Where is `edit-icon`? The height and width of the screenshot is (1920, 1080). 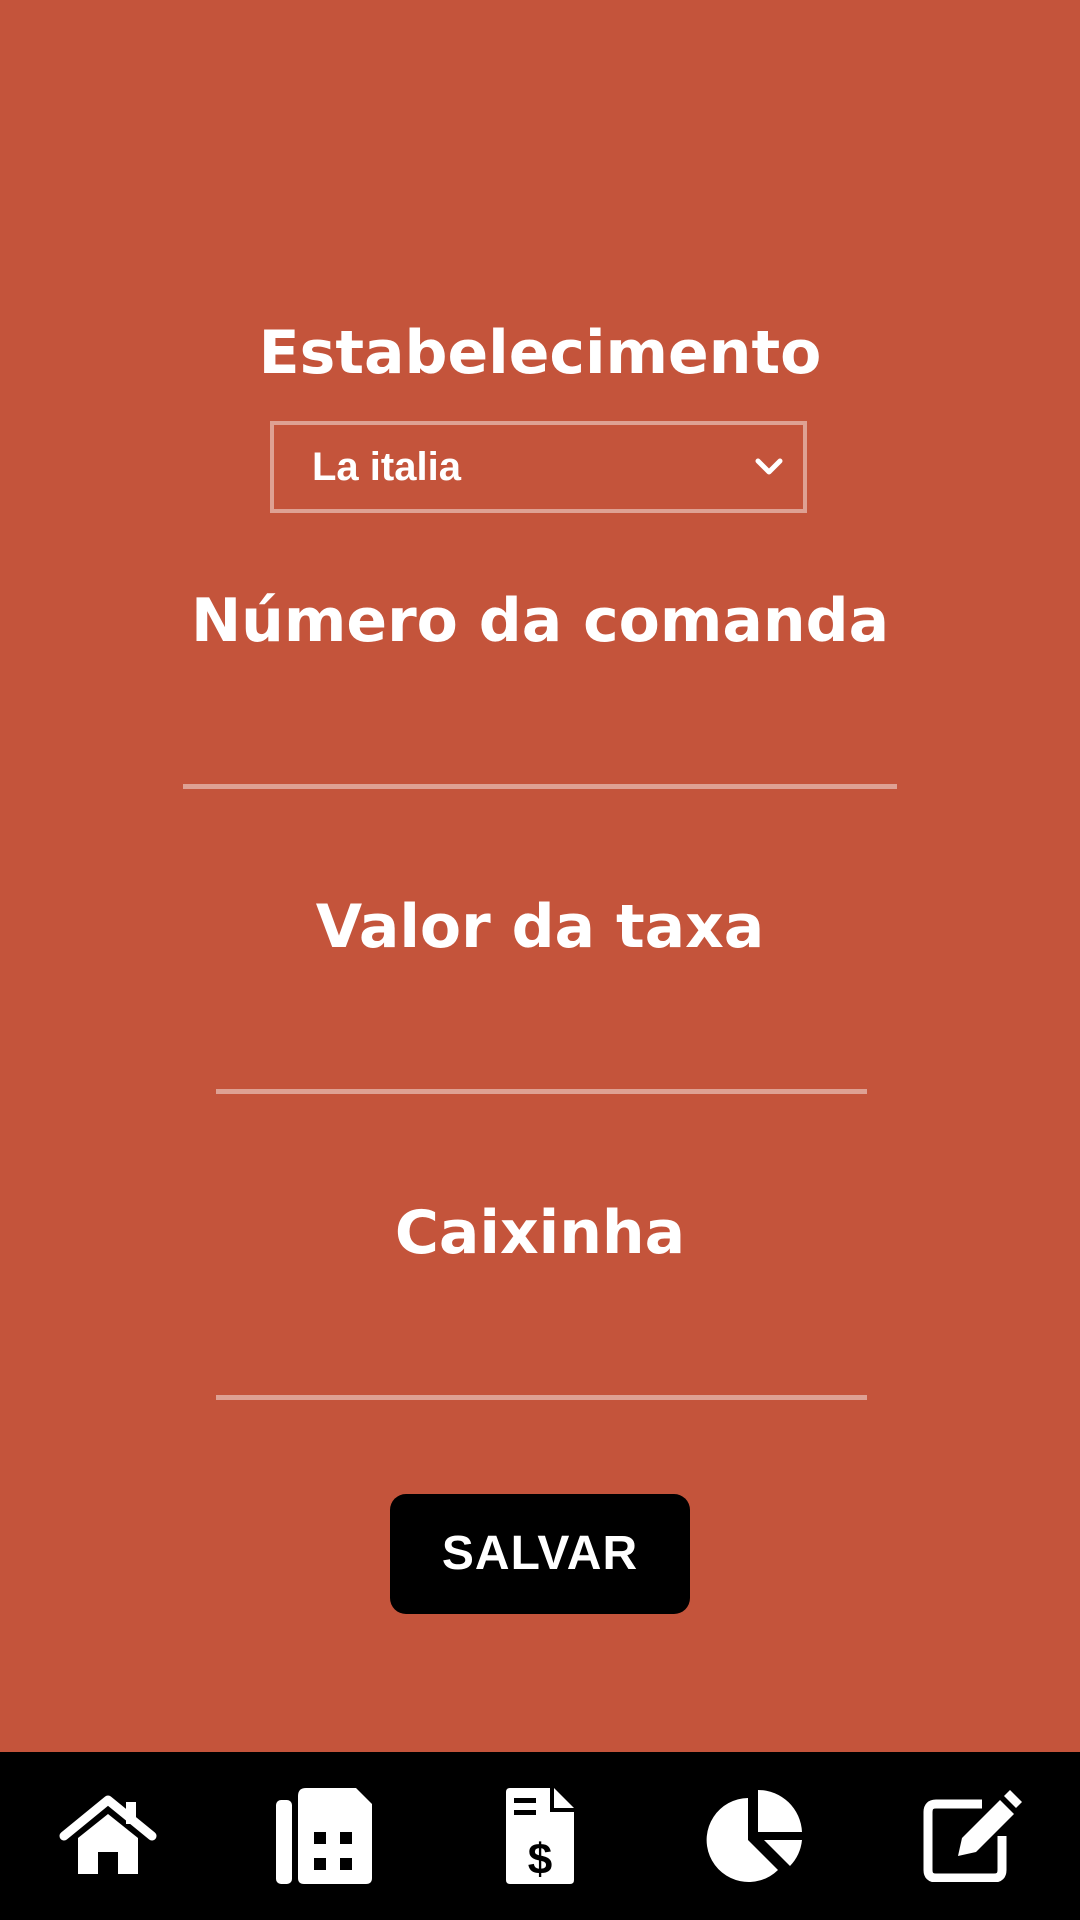 edit-icon is located at coordinates (972, 1836).